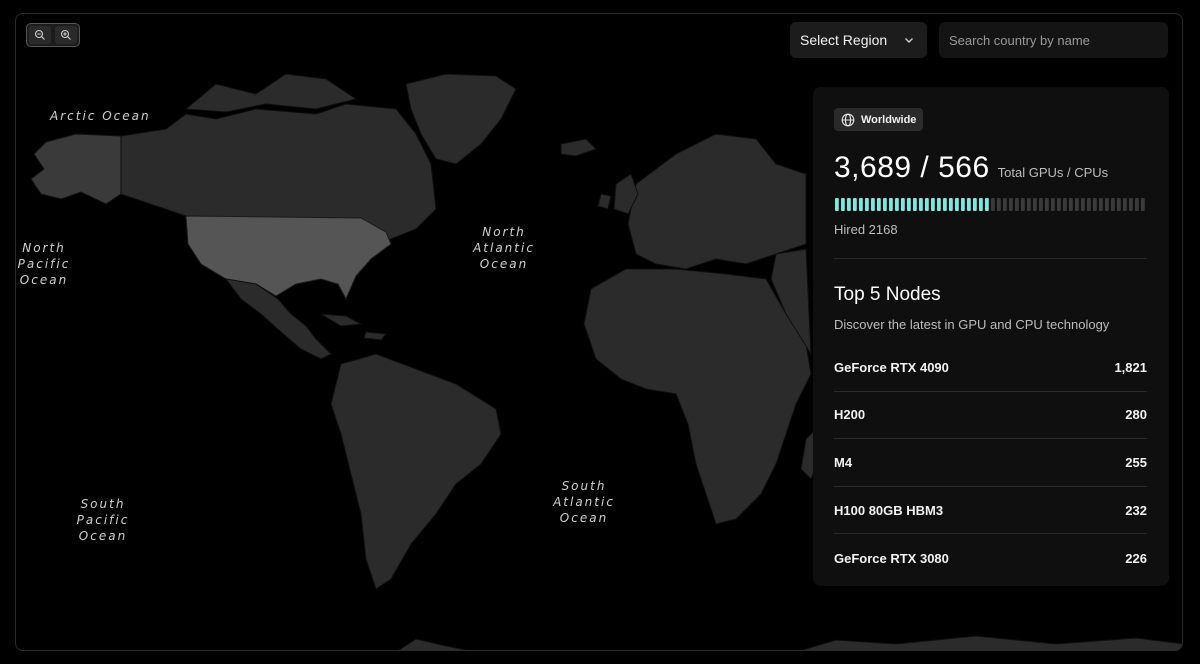  Describe the element at coordinates (44, 280) in the screenshot. I see `ocean-label-north-pacific-3: Ocean` at that location.